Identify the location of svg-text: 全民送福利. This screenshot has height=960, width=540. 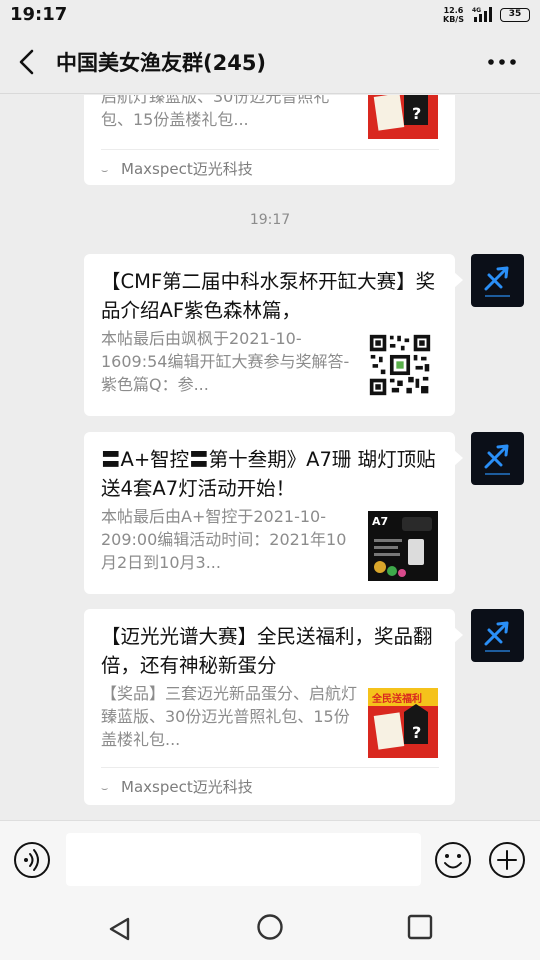
(396, 698).